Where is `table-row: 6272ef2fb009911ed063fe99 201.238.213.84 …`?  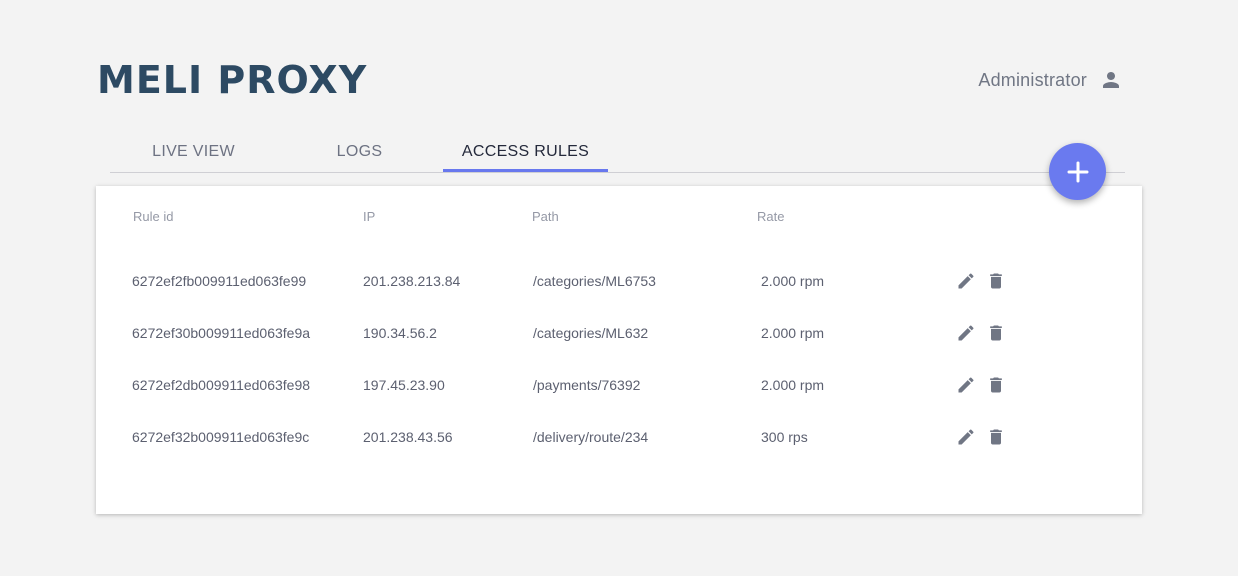
table-row: 6272ef2fb009911ed063fe99 201.238.213.84 … is located at coordinates (619, 281).